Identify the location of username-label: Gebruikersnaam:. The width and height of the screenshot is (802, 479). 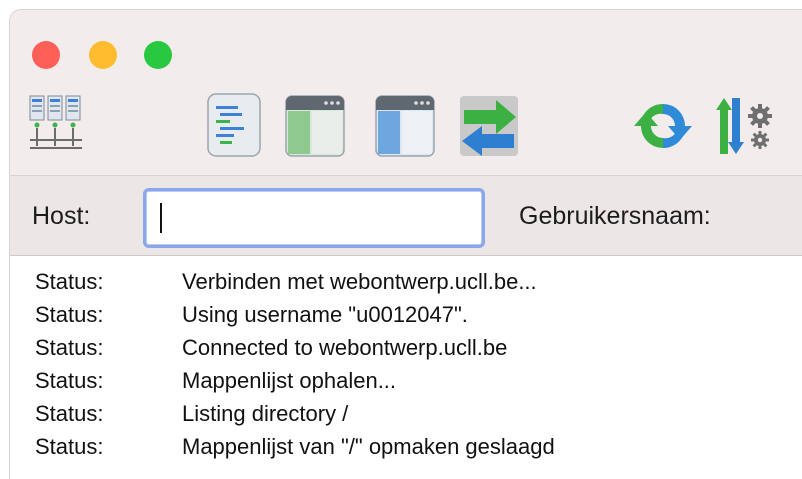
(615, 216).